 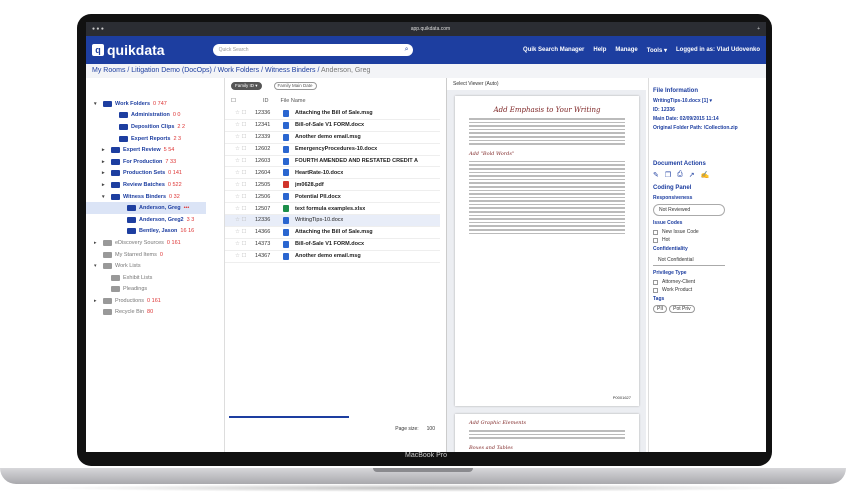 What do you see at coordinates (146, 104) in the screenshot?
I see `tree-node: ▾ Work Folders 0 747` at bounding box center [146, 104].